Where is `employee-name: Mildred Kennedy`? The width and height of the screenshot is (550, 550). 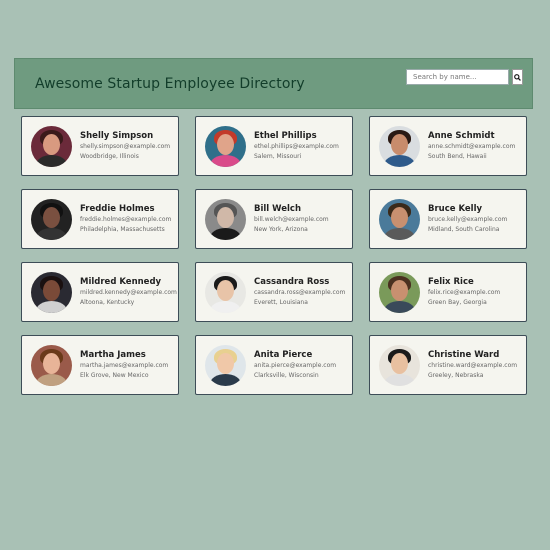
employee-name: Mildred Kennedy is located at coordinates (121, 282).